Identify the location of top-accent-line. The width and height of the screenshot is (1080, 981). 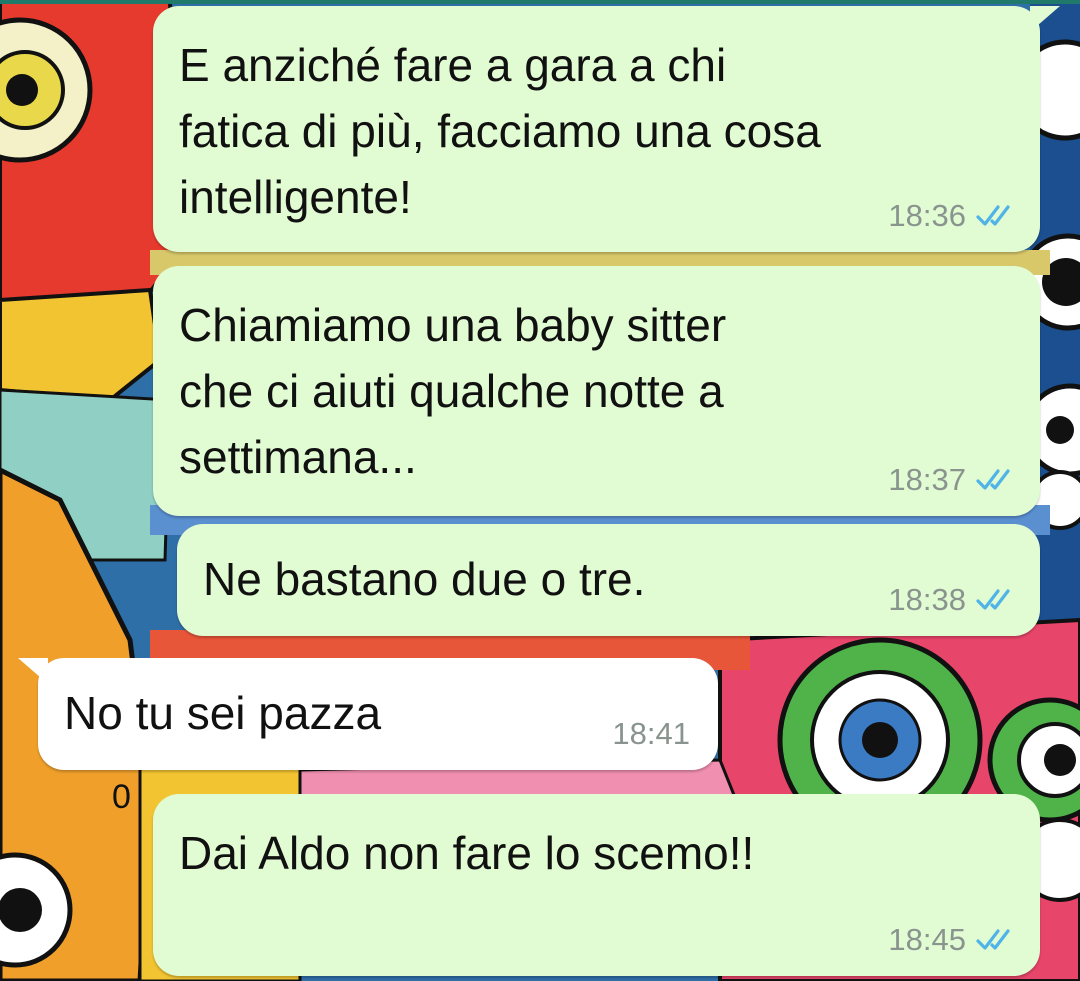
(540, 2).